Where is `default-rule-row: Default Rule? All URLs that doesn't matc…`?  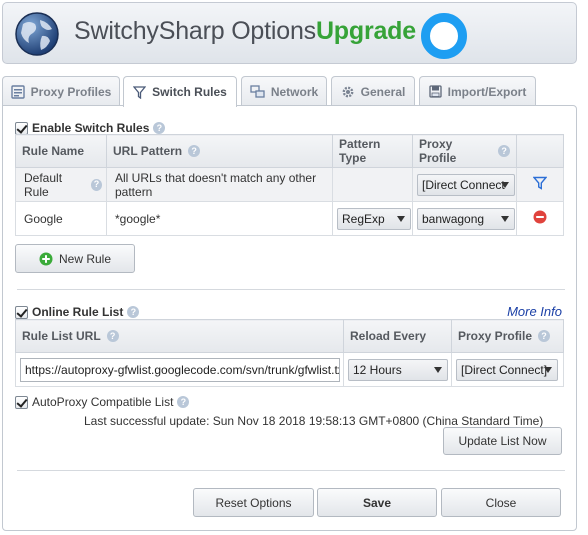
default-rule-row: Default Rule? All URLs that doesn't matc… is located at coordinates (289, 184).